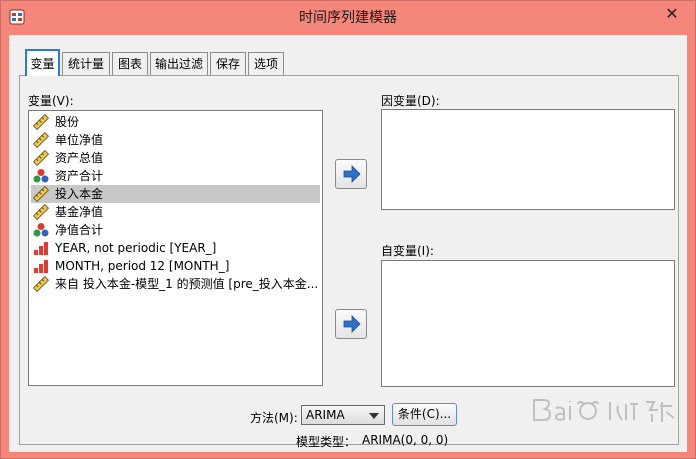 Image resolution: width=696 pixels, height=459 pixels. I want to click on independent-listbox, so click(528, 323).